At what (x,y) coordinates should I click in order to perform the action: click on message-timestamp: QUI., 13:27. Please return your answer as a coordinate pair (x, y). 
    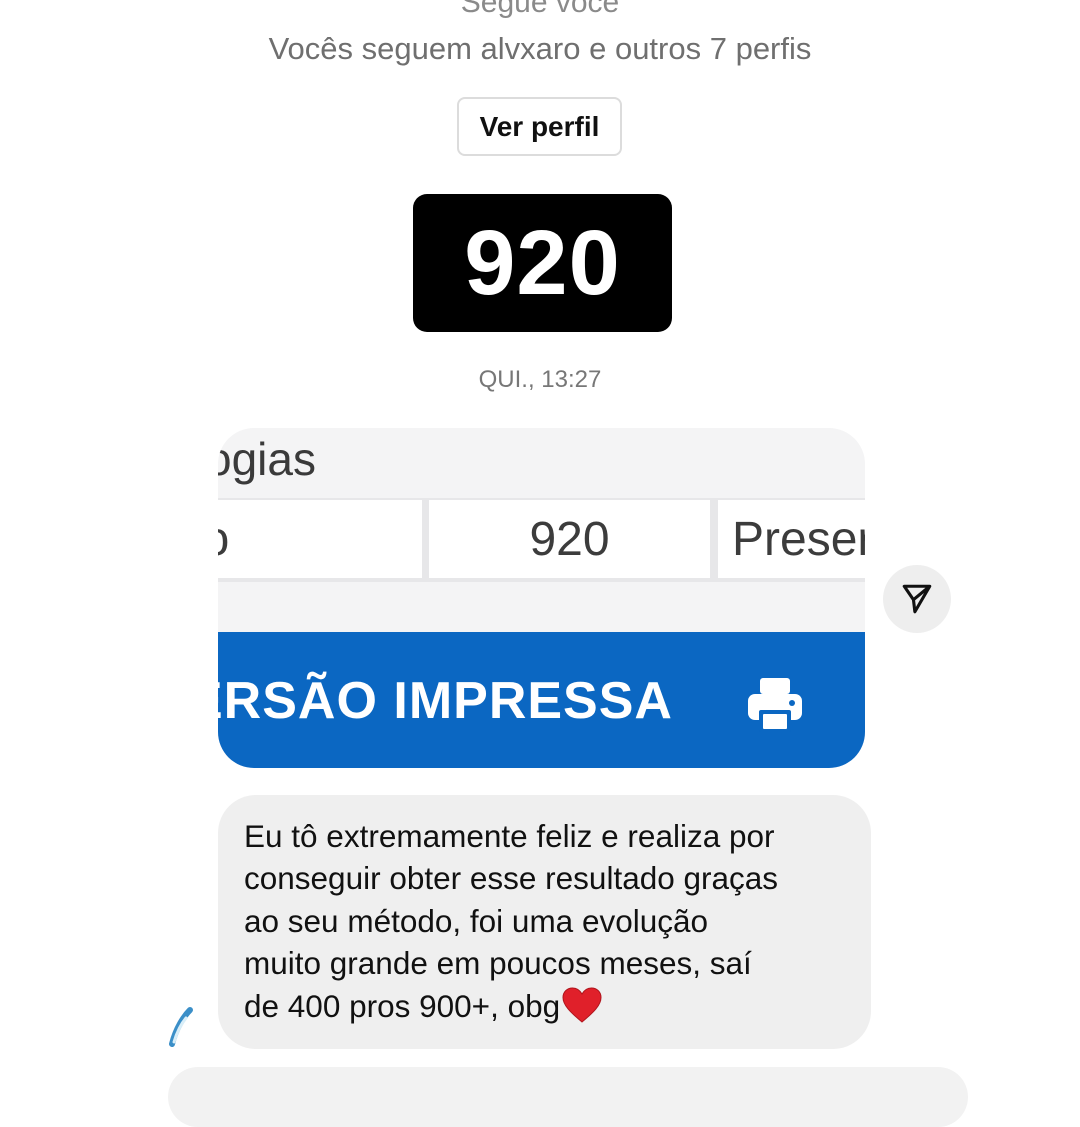
    Looking at the image, I should click on (540, 379).